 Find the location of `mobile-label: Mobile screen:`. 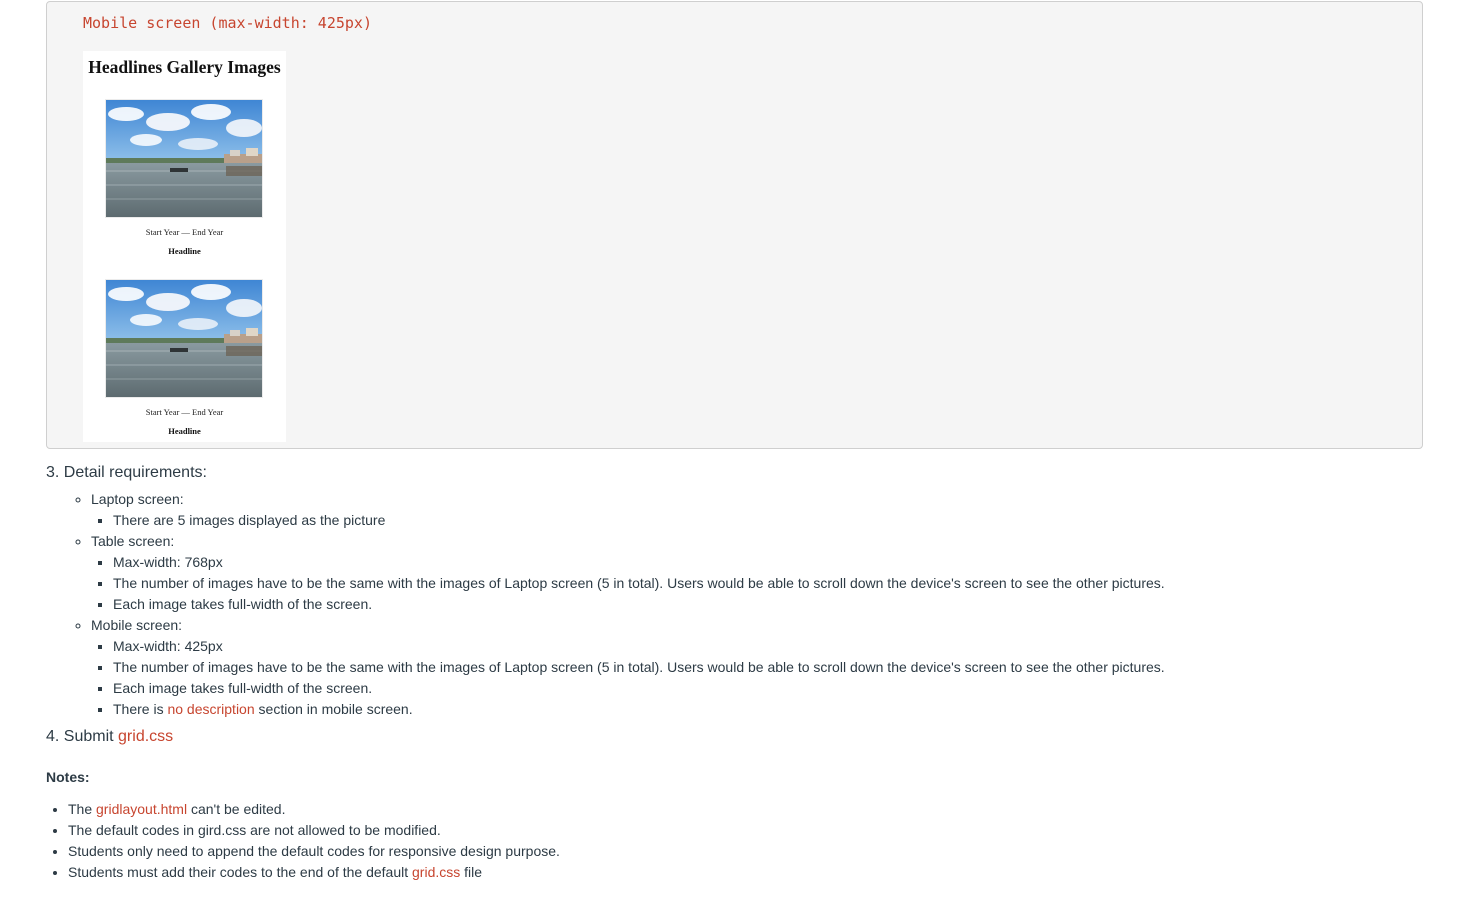

mobile-label: Mobile screen: is located at coordinates (137, 625).